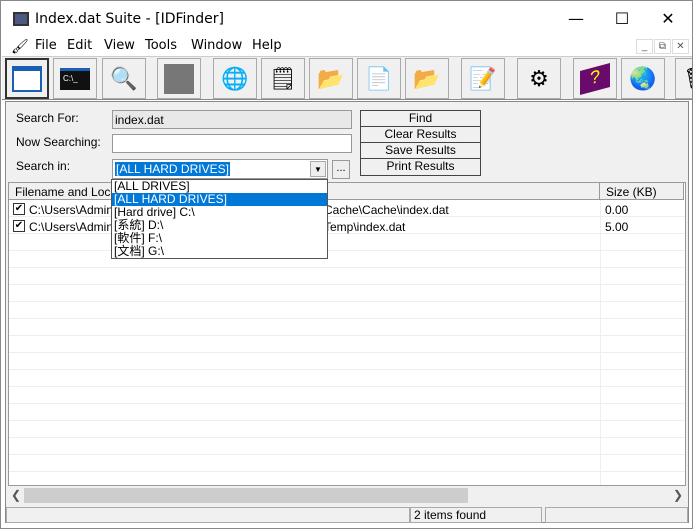 The image size is (696, 531). I want to click on menu-tools: Tools, so click(161, 45).